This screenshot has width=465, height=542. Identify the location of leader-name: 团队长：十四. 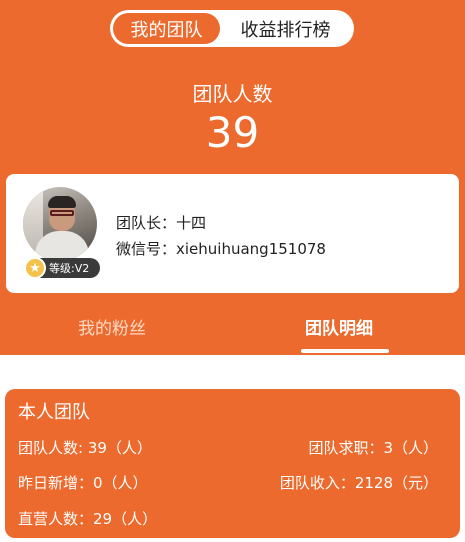
(161, 223).